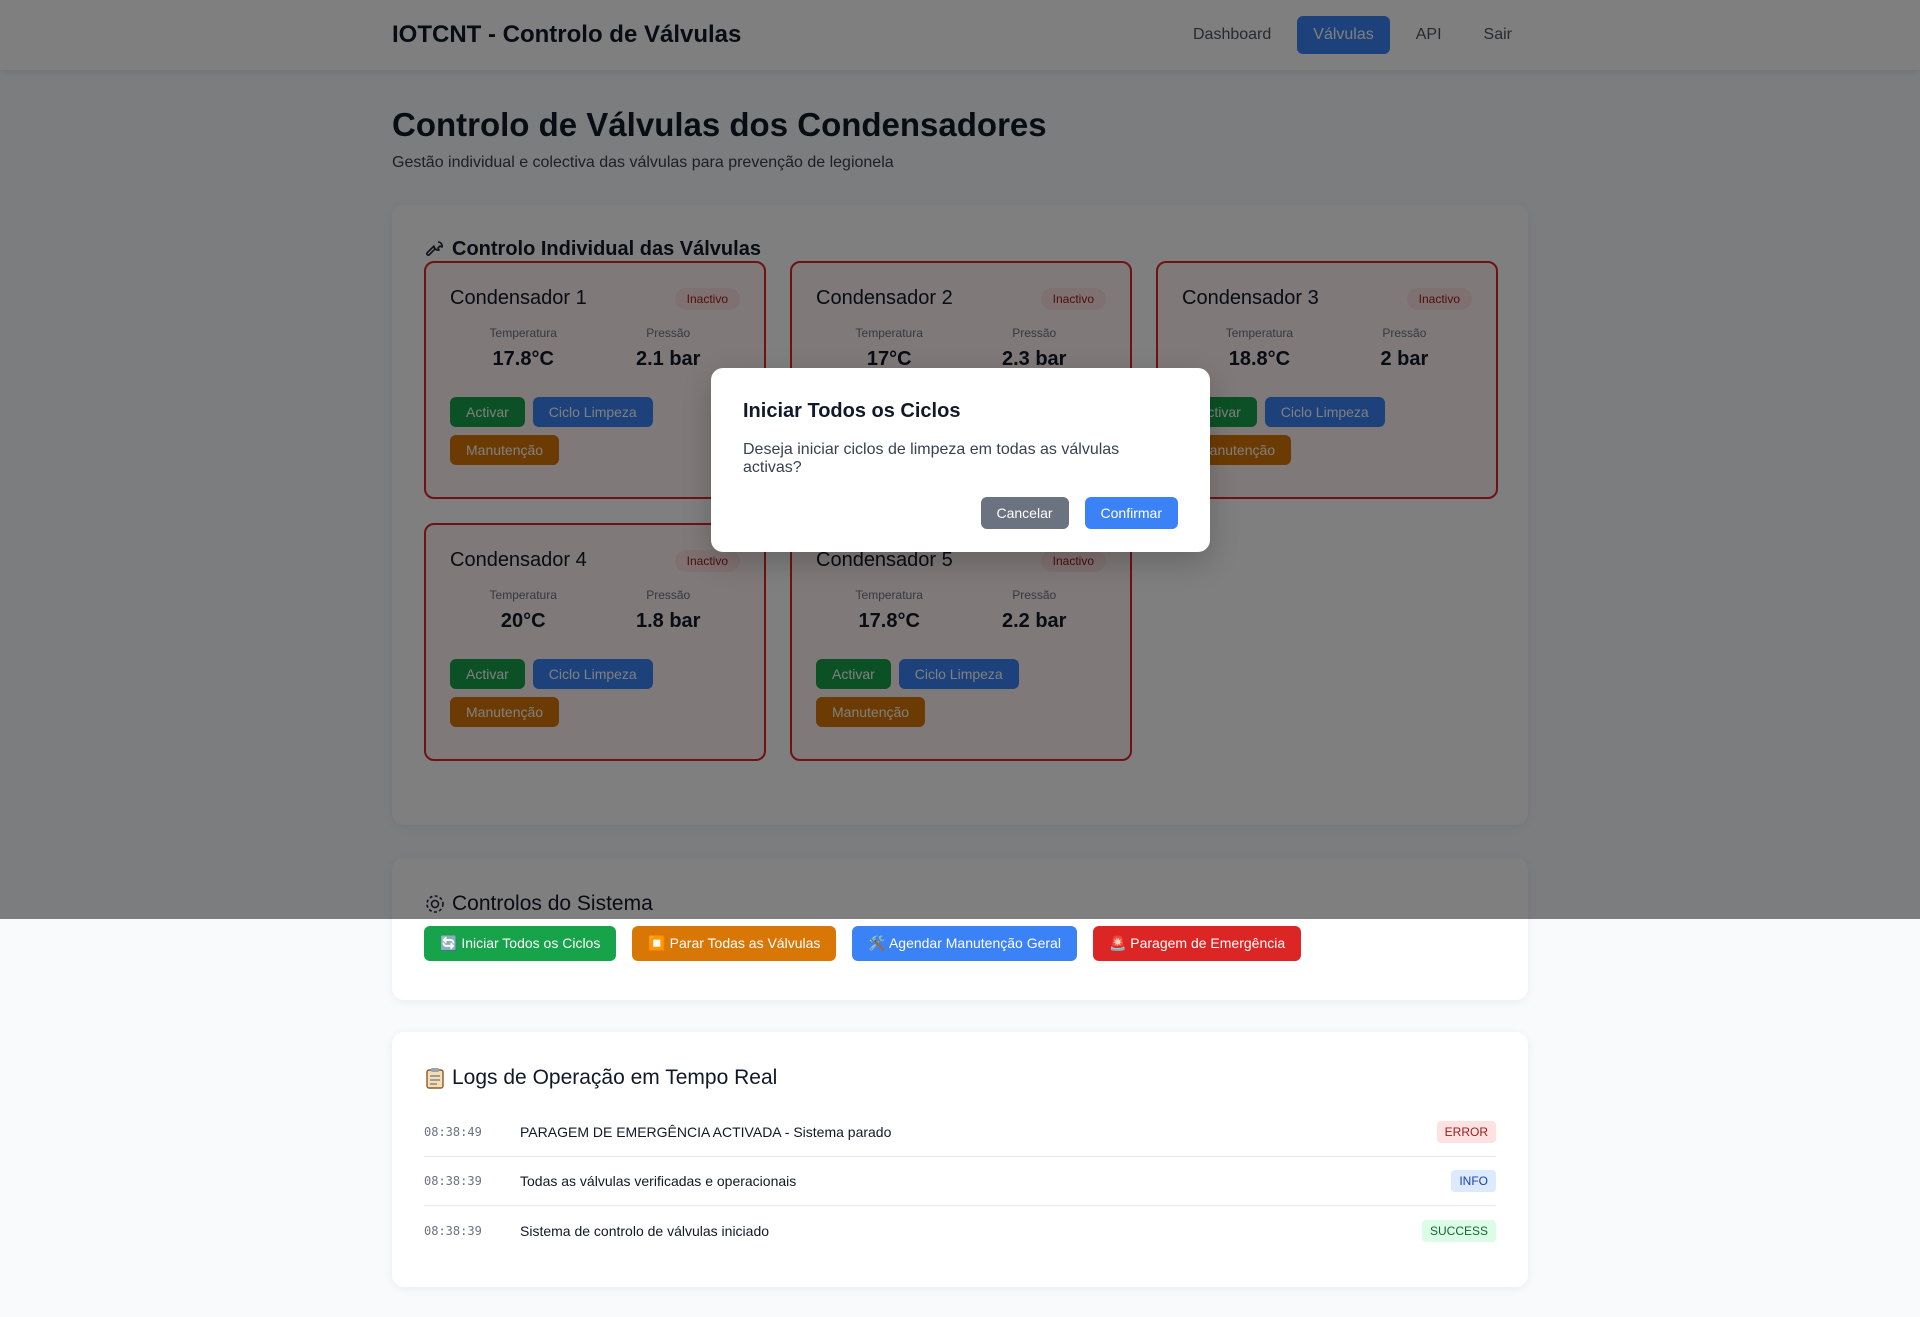  I want to click on log-message: Sistema de controlo de válvulas iniciado, so click(645, 1230).